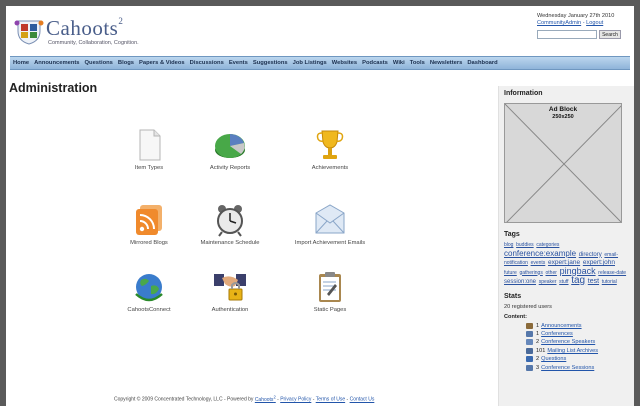 This screenshot has height=406, width=640. What do you see at coordinates (567, 34) in the screenshot?
I see `search-input` at bounding box center [567, 34].